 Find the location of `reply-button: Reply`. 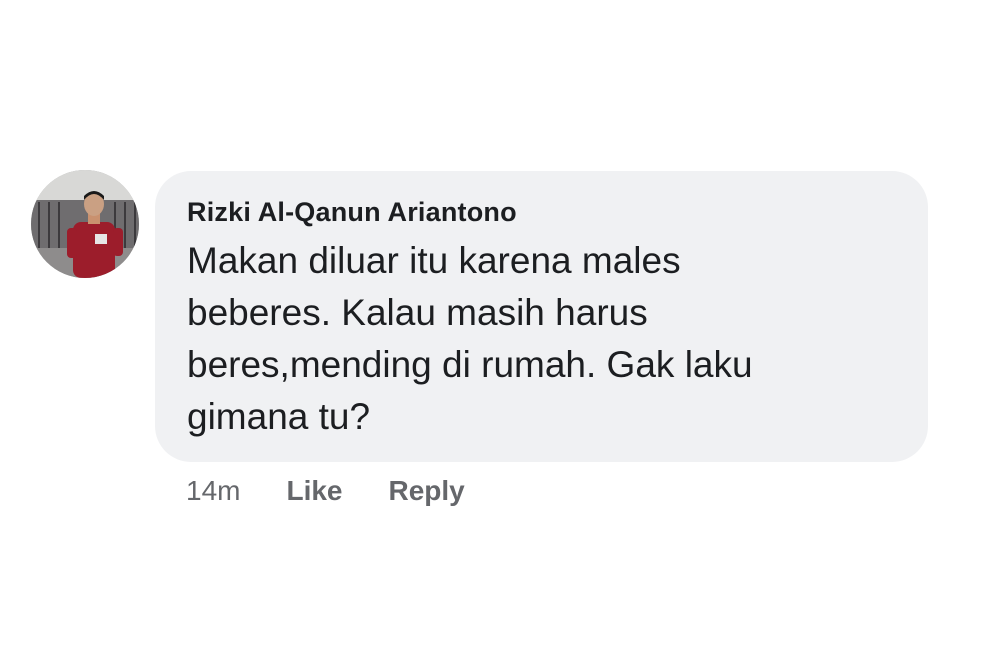

reply-button: Reply is located at coordinates (427, 491).